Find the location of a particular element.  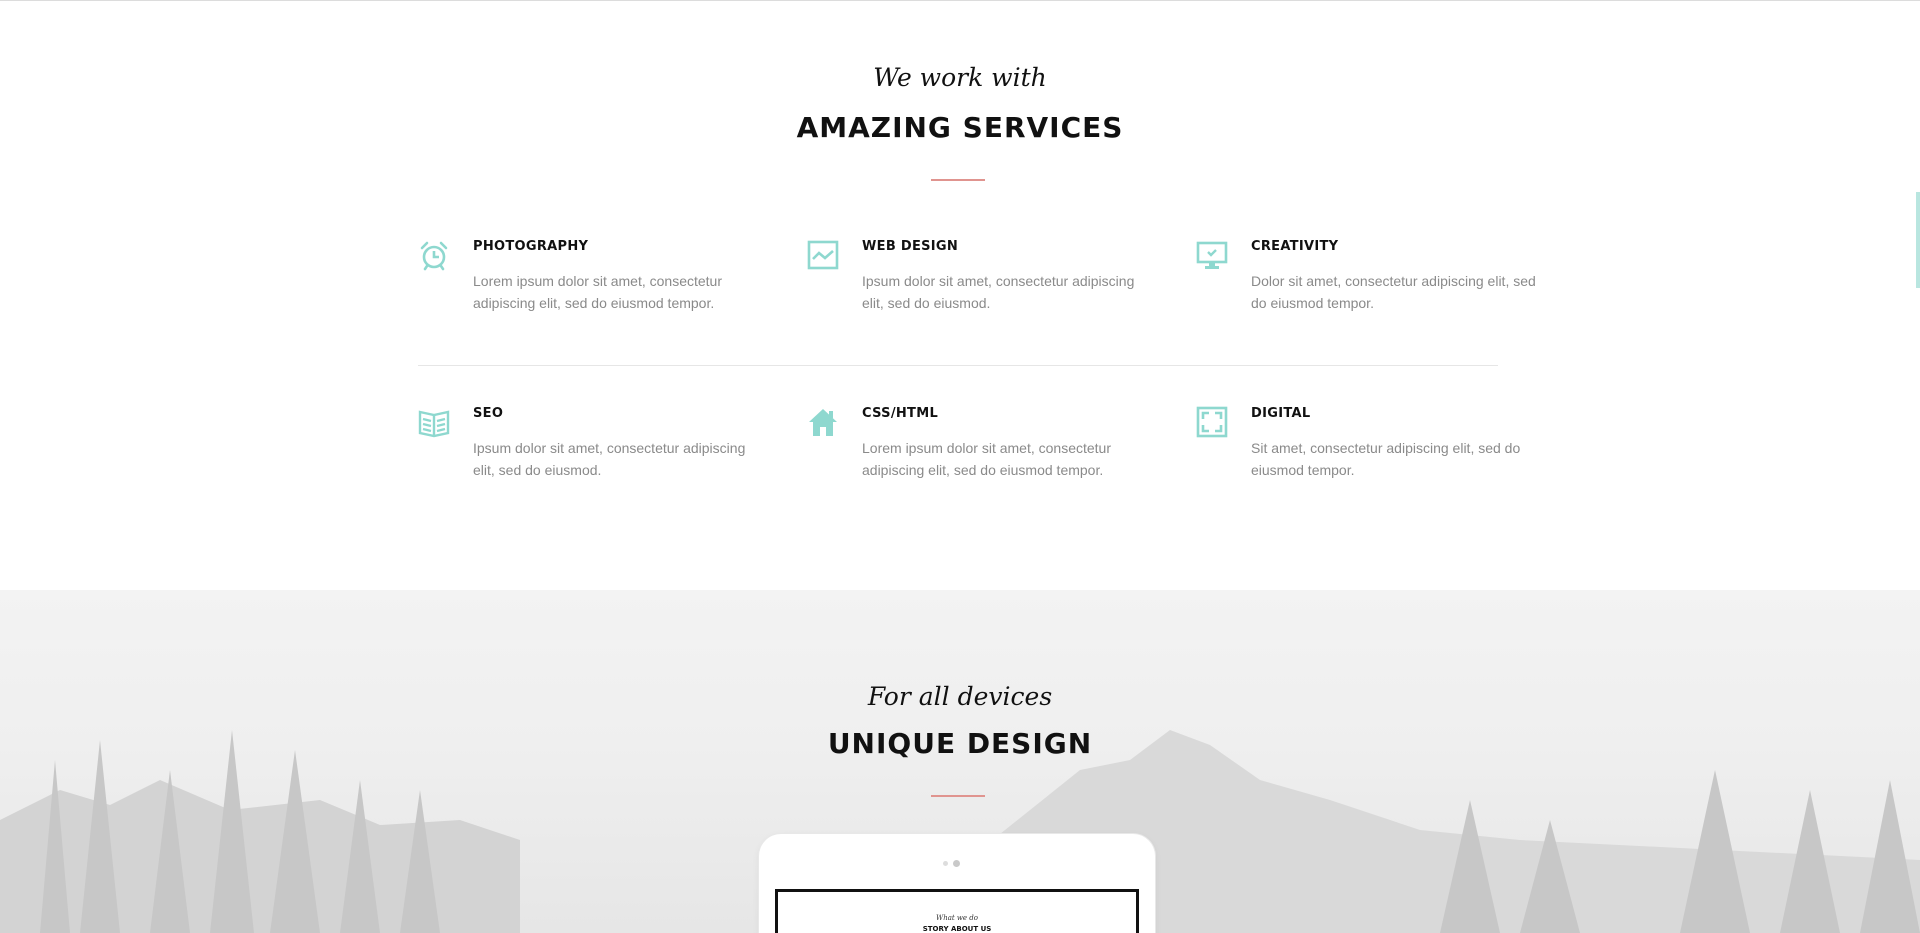

service-title: DIGITAL is located at coordinates (1281, 413).